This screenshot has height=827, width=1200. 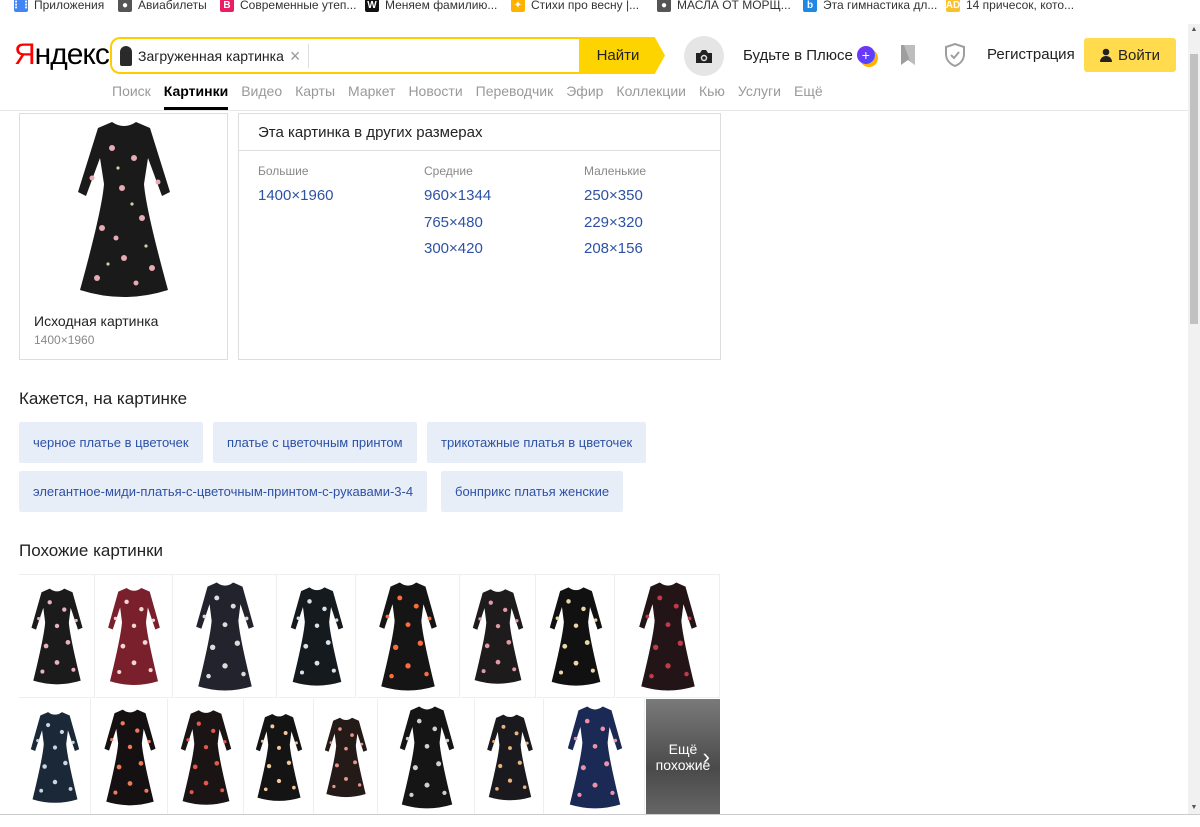 What do you see at coordinates (1194, 808) in the screenshot?
I see `scroll-down-arrow-icon: ▼` at bounding box center [1194, 808].